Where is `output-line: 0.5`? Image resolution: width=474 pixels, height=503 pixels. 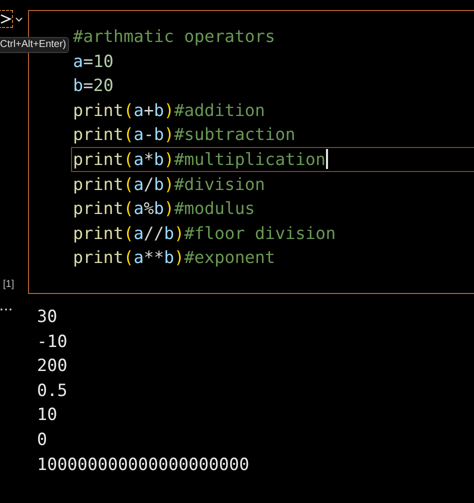
output-line: 0.5 is located at coordinates (52, 390).